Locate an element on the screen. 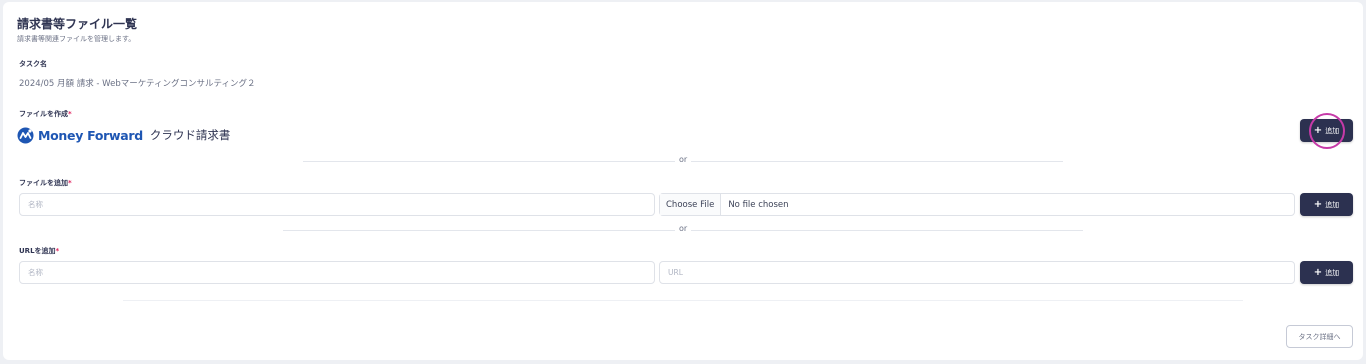  add-url-button-label: 追加 is located at coordinates (1332, 272).